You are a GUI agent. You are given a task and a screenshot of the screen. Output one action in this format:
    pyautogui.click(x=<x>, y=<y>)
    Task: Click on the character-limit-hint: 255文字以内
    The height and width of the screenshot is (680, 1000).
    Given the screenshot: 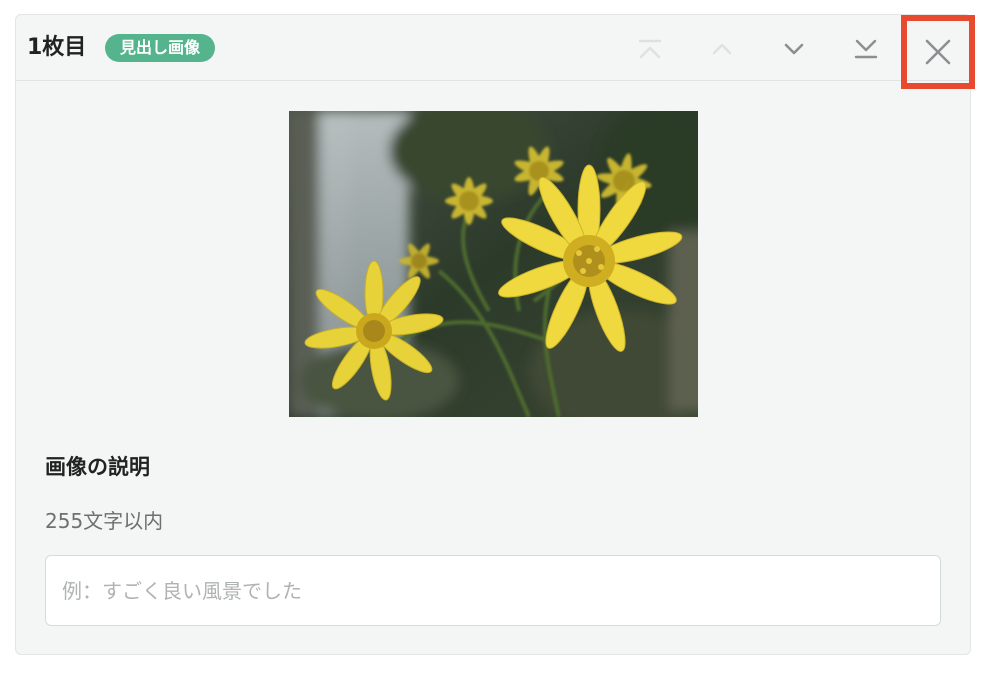 What is the action you would take?
    pyautogui.click(x=104, y=521)
    